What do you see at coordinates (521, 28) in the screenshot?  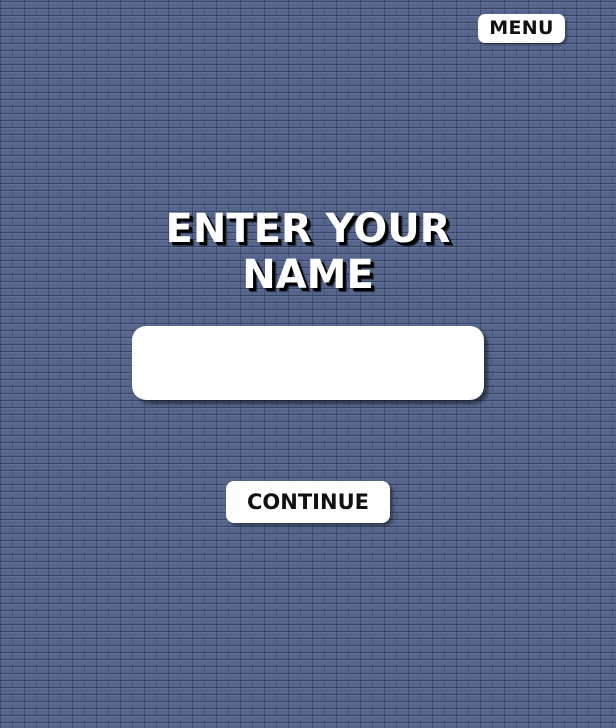 I see `menu-button: MENU` at bounding box center [521, 28].